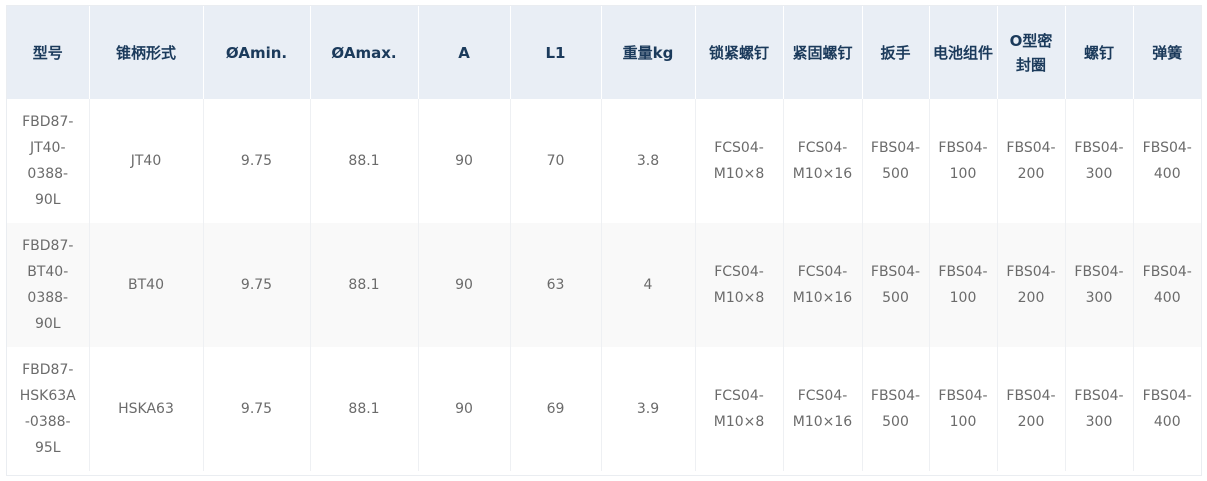 The width and height of the screenshot is (1207, 481). Describe the element at coordinates (648, 409) in the screenshot. I see `cell-weight: 3.9` at that location.